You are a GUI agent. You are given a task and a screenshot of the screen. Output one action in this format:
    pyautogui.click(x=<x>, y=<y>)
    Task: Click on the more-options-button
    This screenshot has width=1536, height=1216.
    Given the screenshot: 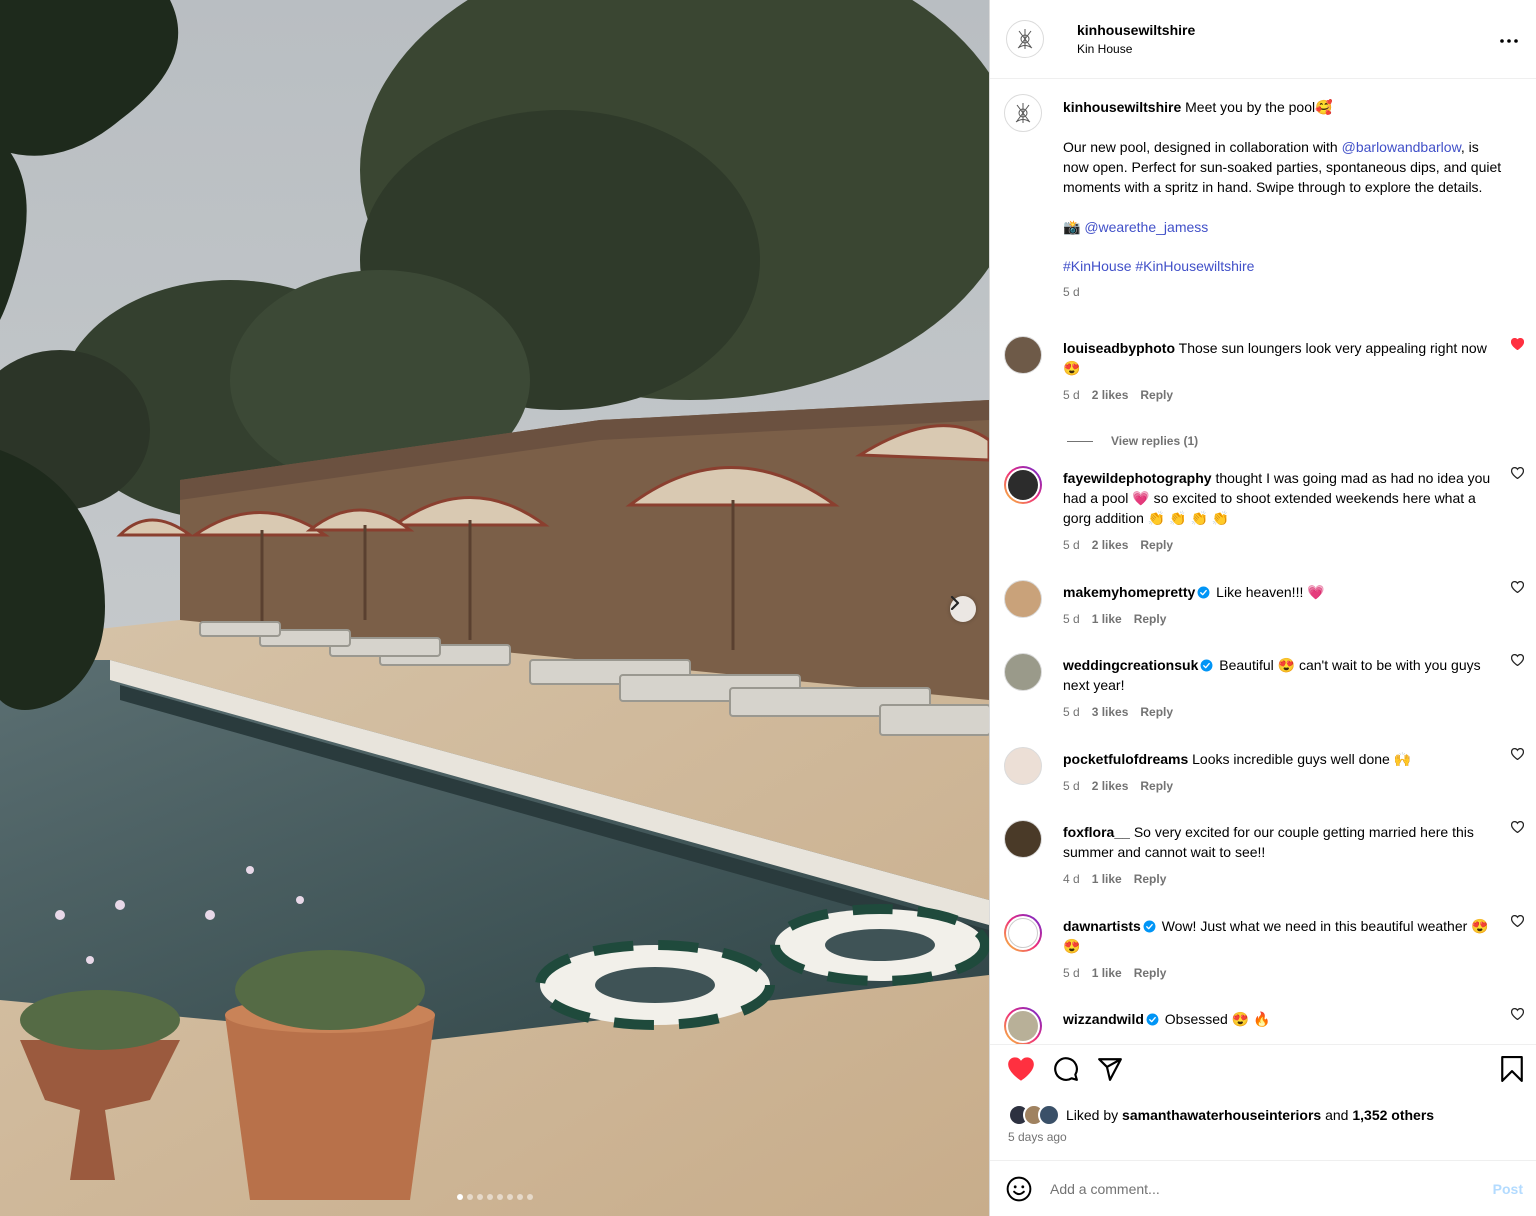 What is the action you would take?
    pyautogui.click(x=1509, y=38)
    